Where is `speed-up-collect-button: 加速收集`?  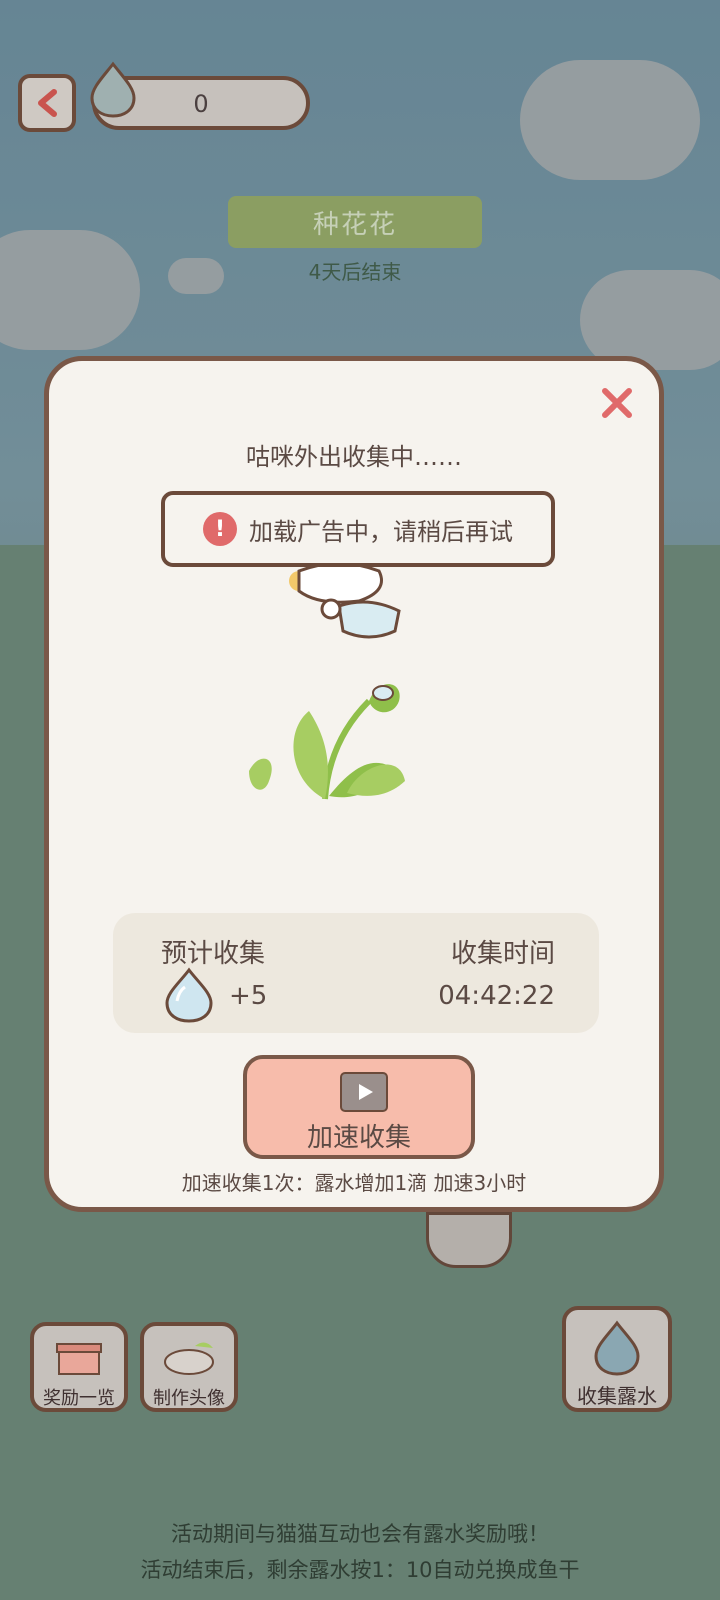 speed-up-collect-button: 加速收集 is located at coordinates (359, 1107).